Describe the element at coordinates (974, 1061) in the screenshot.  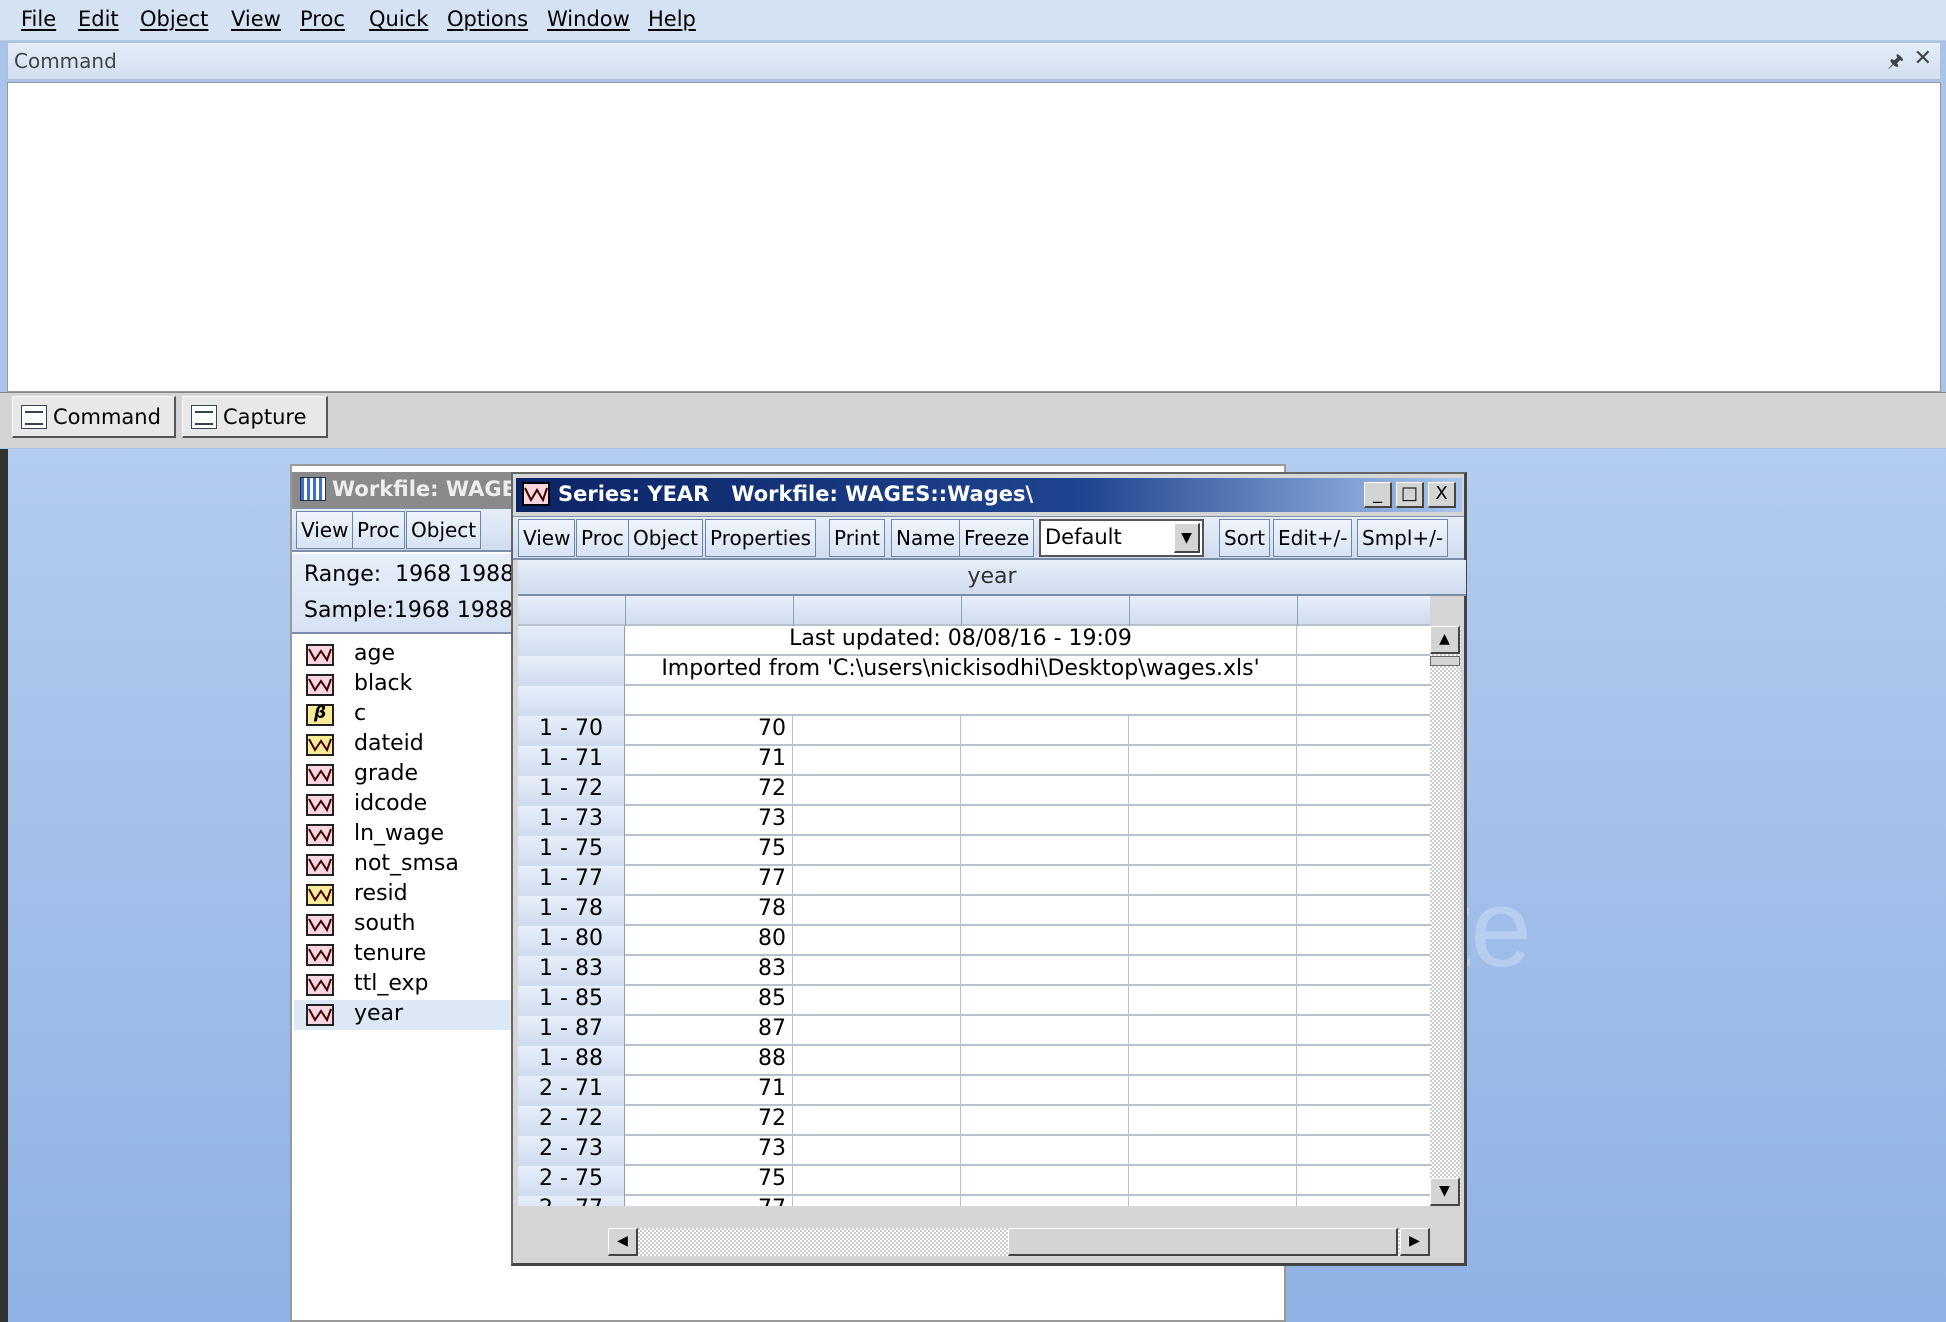
I see `table-row: 1 - 88 88` at that location.